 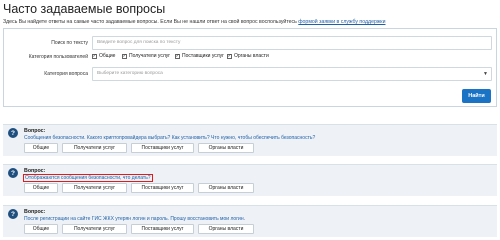 What do you see at coordinates (292, 74) in the screenshot?
I see `question-category-select: Выберите категорию вопроса ▼` at bounding box center [292, 74].